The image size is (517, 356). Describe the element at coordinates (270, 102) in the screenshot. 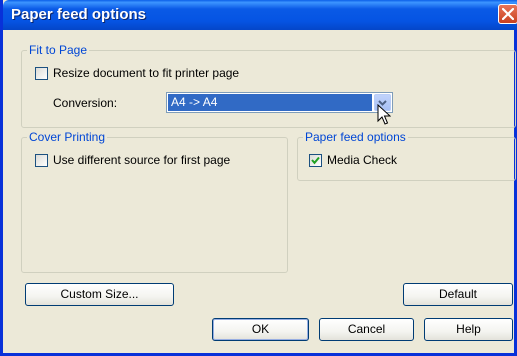

I see `conversion-select-value: A4 -> A4` at that location.